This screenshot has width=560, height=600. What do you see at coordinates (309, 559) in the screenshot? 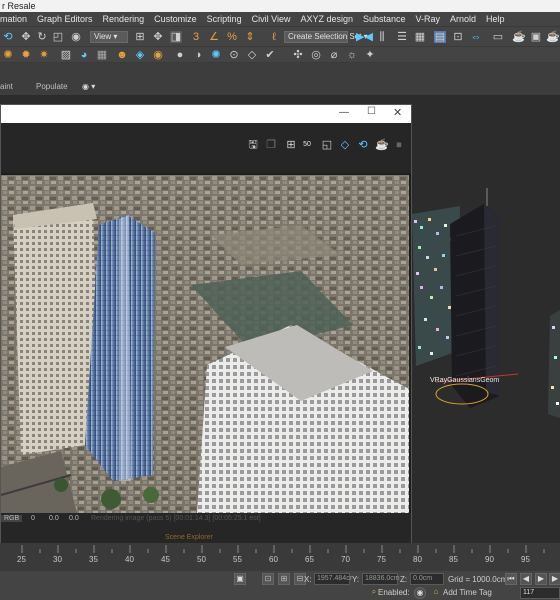
I see `timeline-tick: 65` at bounding box center [309, 559].